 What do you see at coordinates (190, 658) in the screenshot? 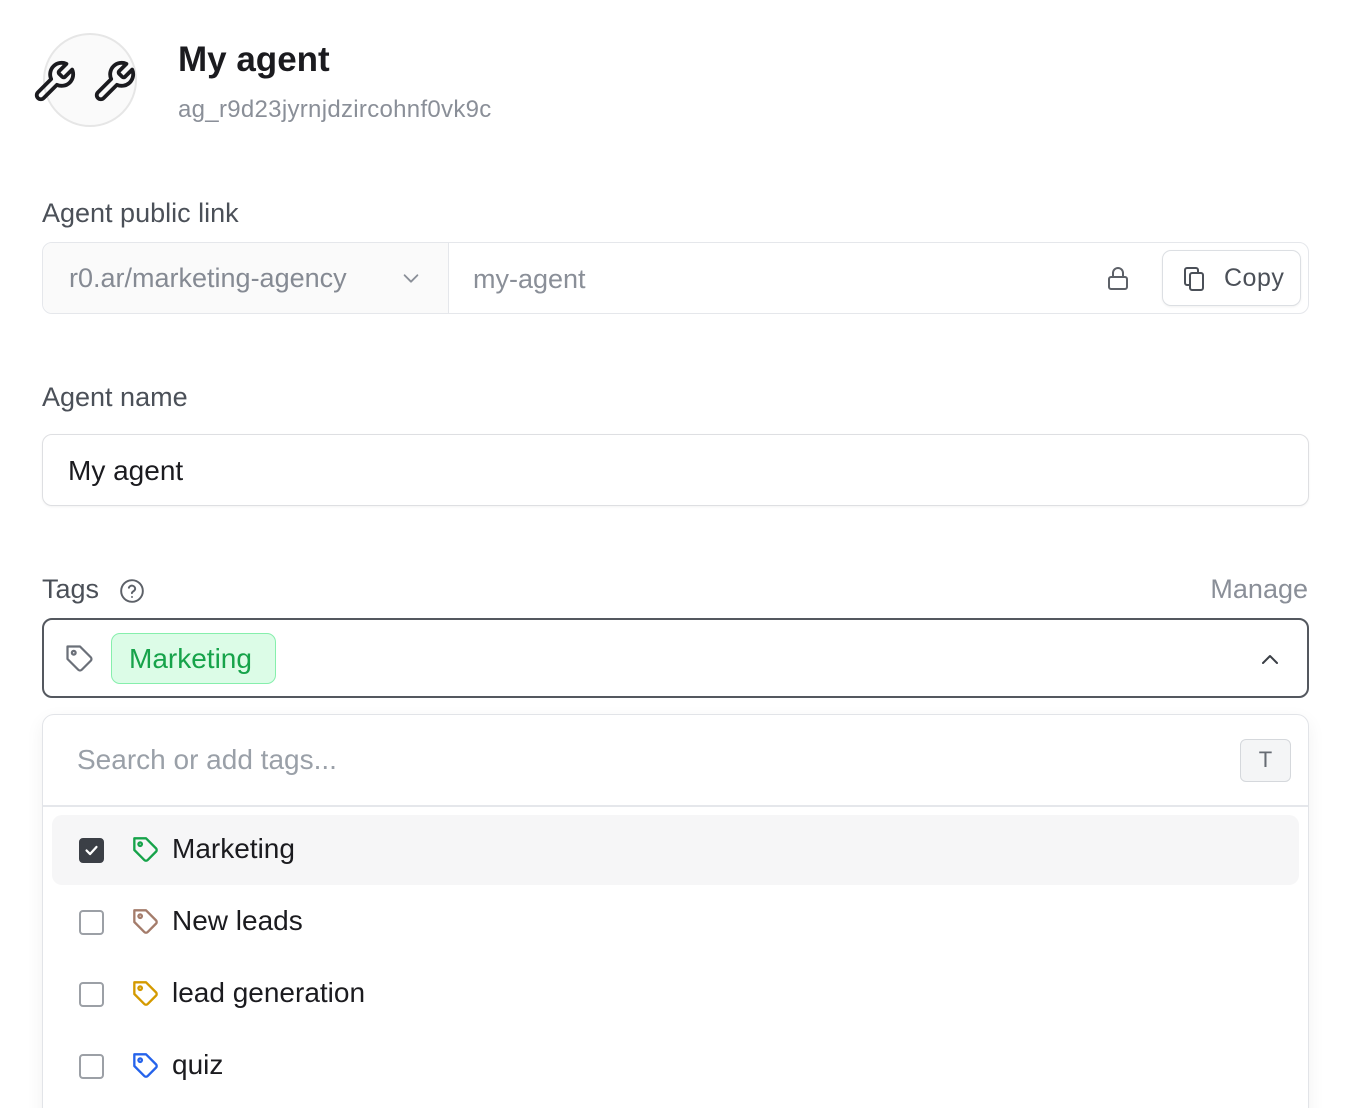
I see `selected-tag-label: Marketing` at bounding box center [190, 658].